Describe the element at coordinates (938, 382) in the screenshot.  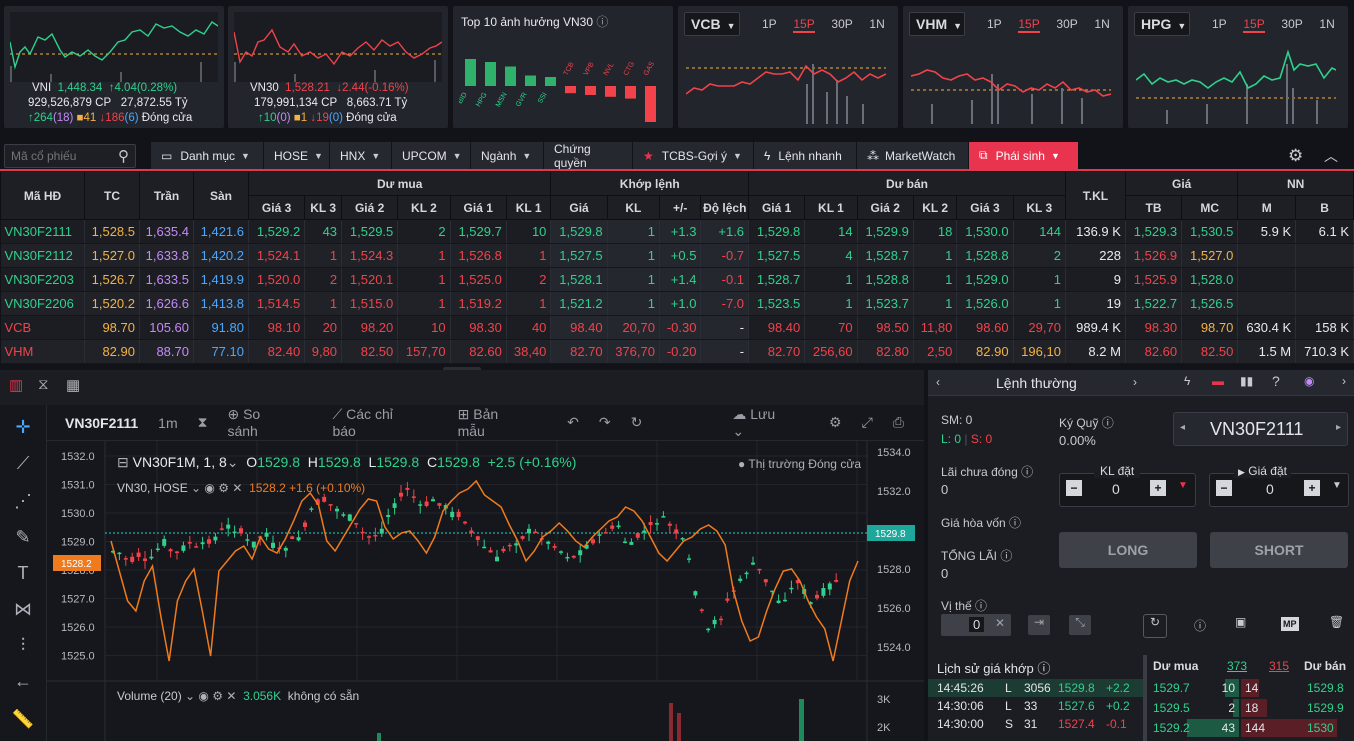
I see `panel-prev-icon: ‹` at that location.